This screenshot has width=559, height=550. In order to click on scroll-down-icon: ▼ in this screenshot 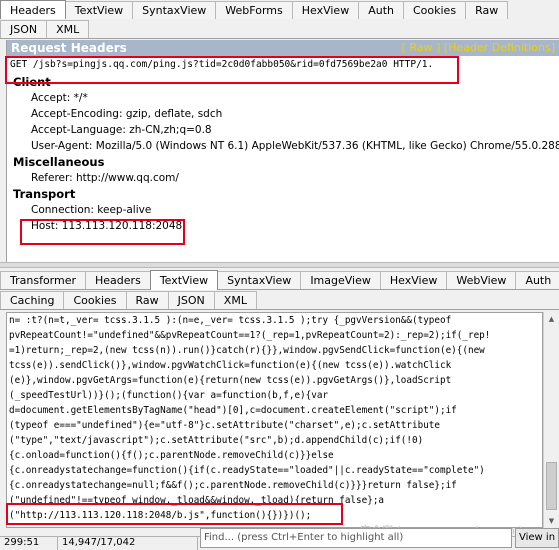, I will do `click(551, 521)`.